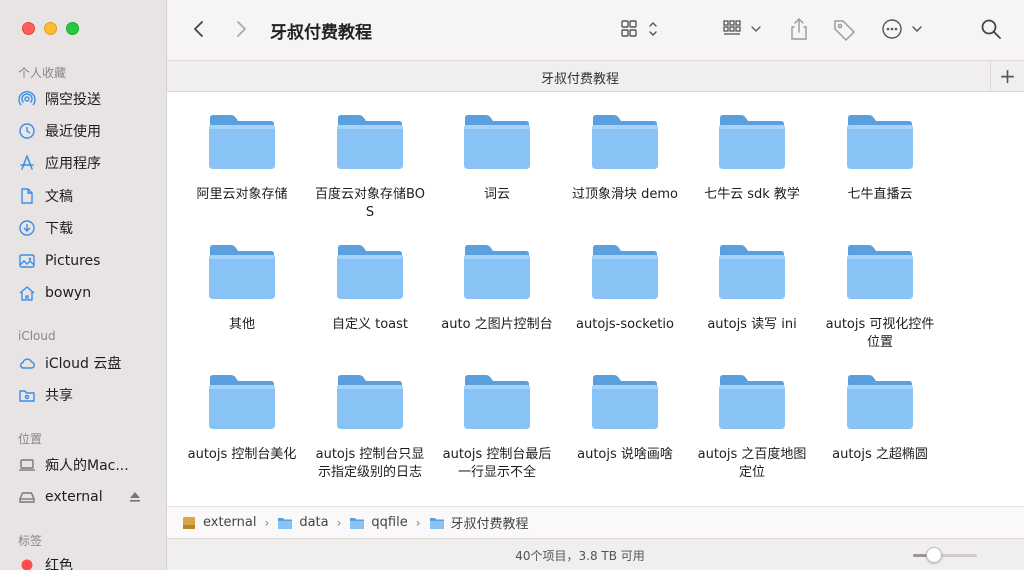  Describe the element at coordinates (88, 196) in the screenshot. I see `sidebar-item-documents: 文稿` at that location.